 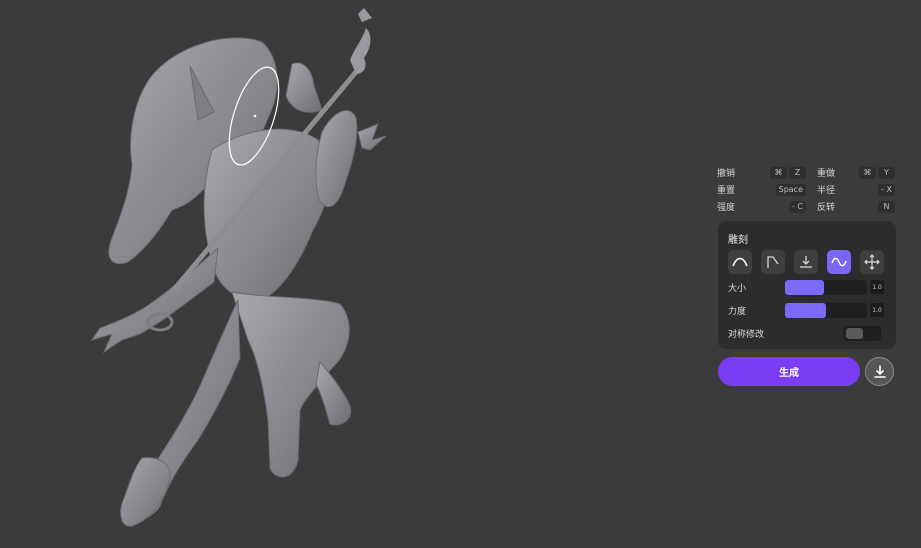 I want to click on shortcut-row: 强度 - C 反转 N, so click(x=806, y=206).